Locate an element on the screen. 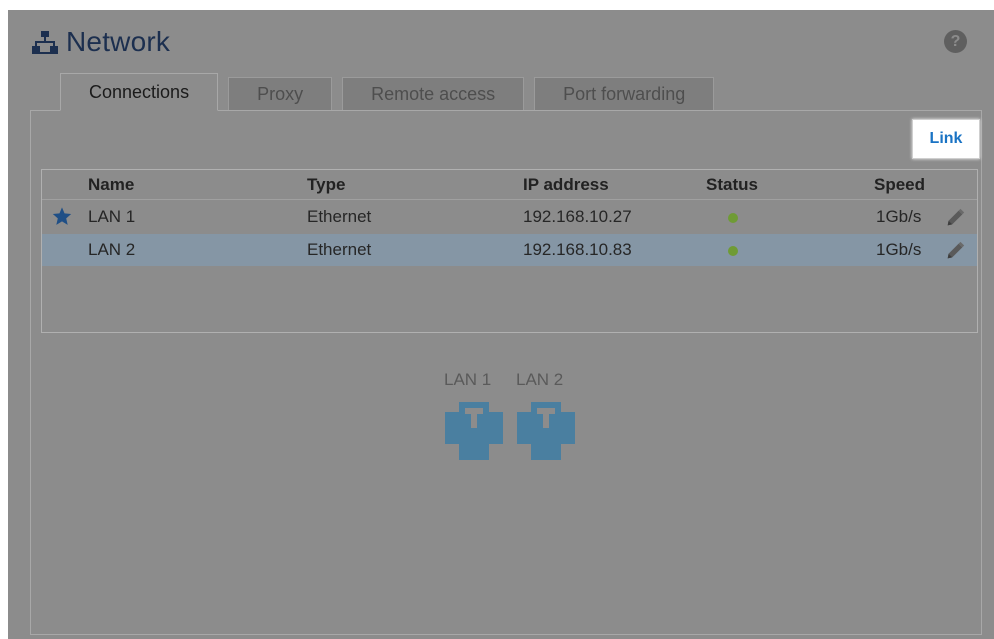  column-header-status: Status is located at coordinates (732, 185).